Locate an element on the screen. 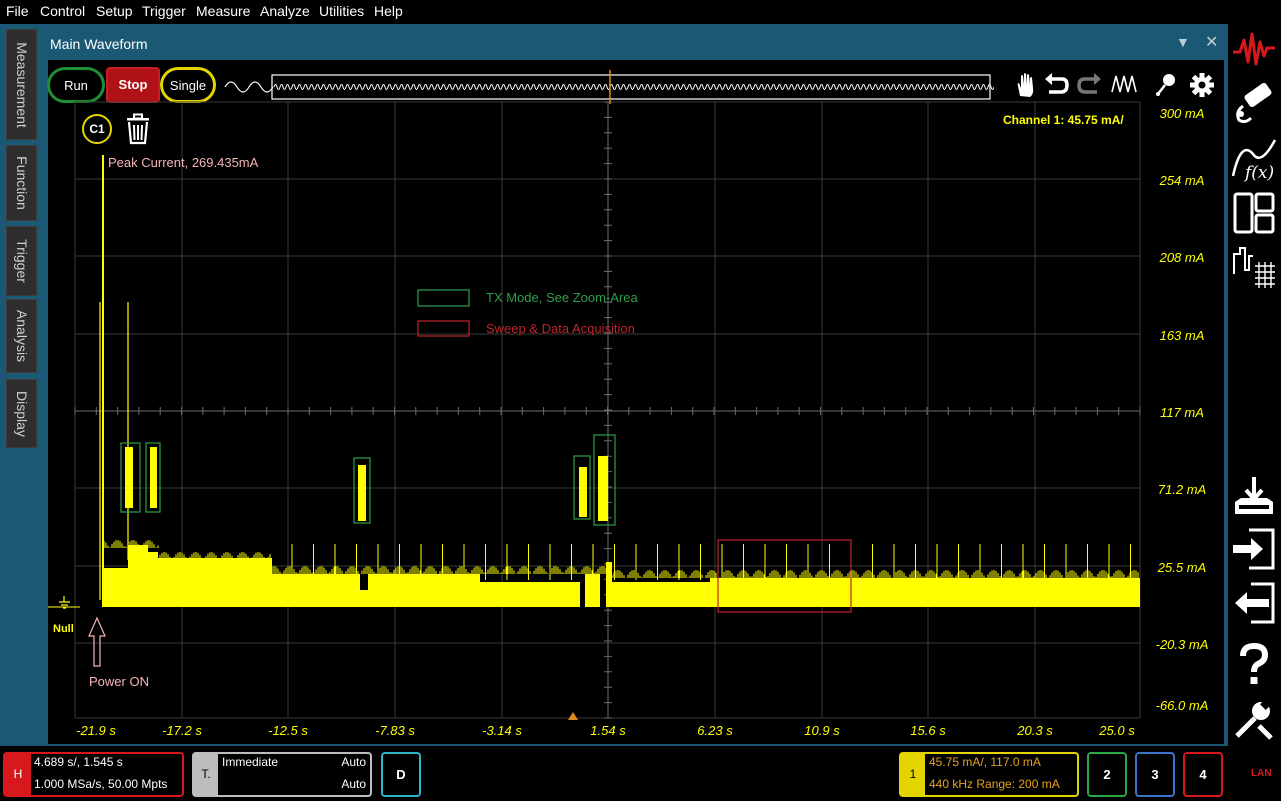 The width and height of the screenshot is (1281, 801). channel-4-button: 4 is located at coordinates (1203, 774).